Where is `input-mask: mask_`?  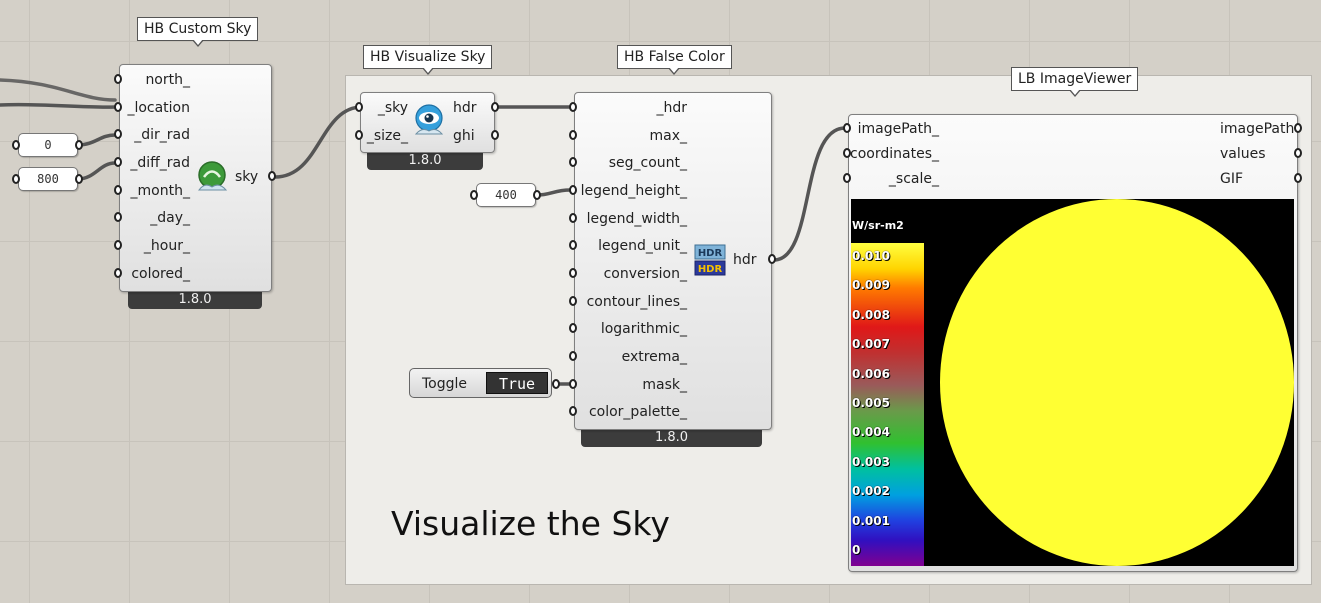 input-mask: mask_ is located at coordinates (631, 385).